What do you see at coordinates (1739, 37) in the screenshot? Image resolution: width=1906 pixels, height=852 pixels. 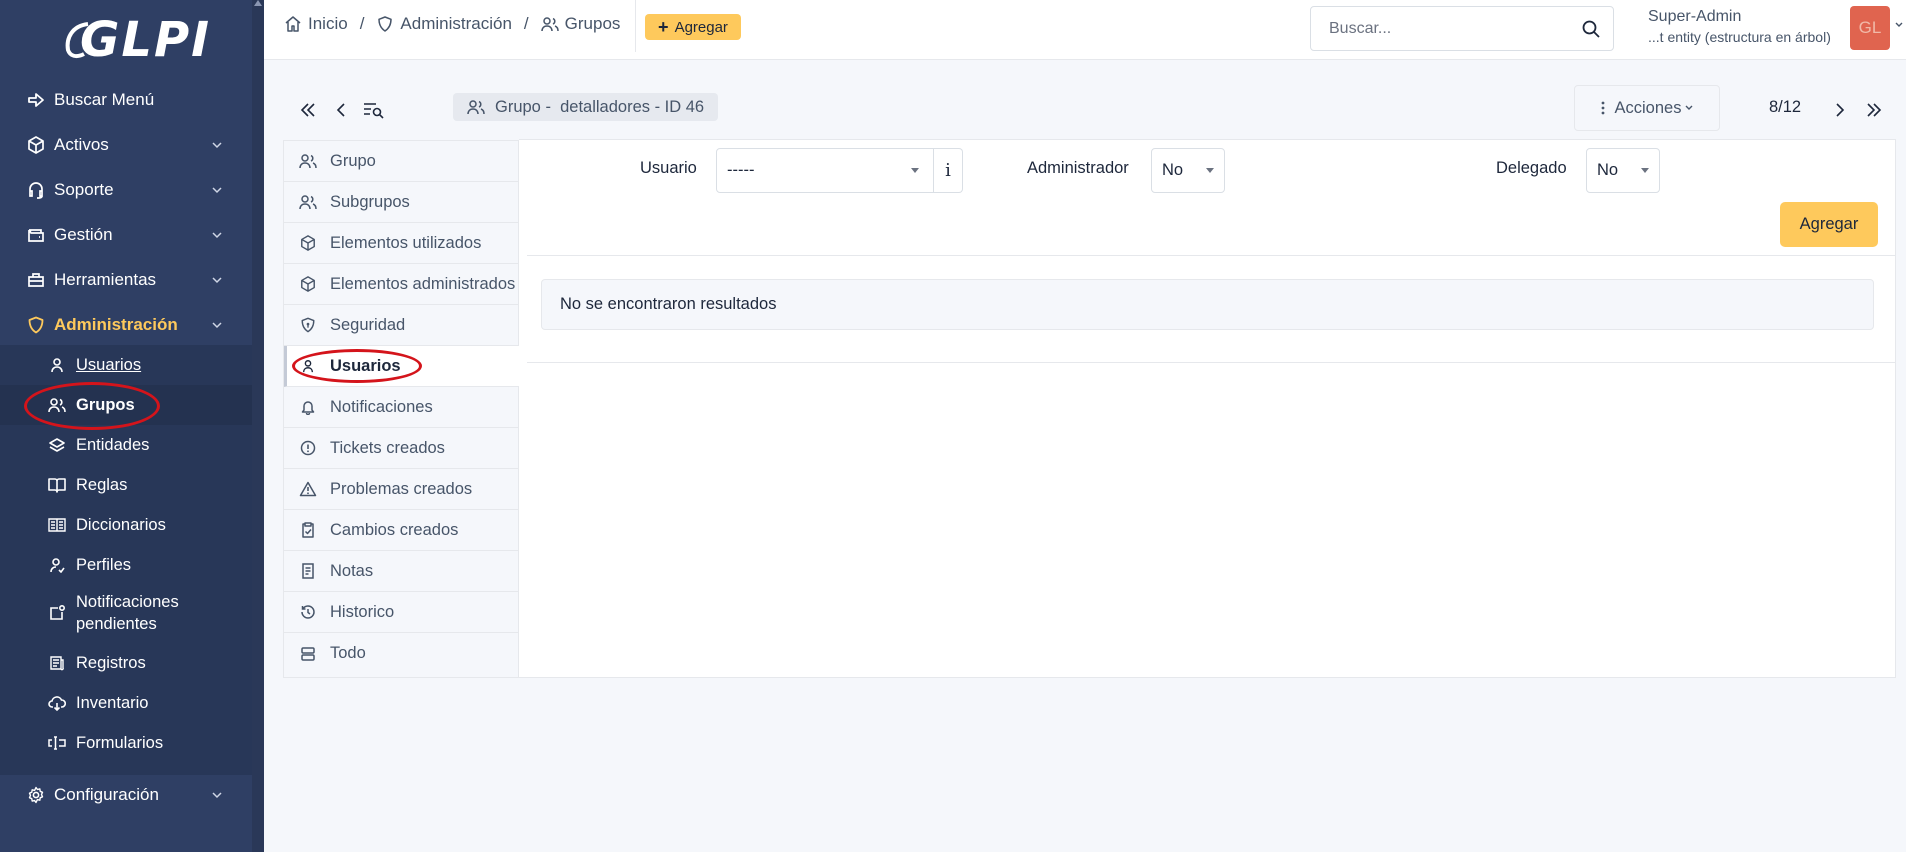 I see `user-entity: ...t entity (estructura en árbol)` at bounding box center [1739, 37].